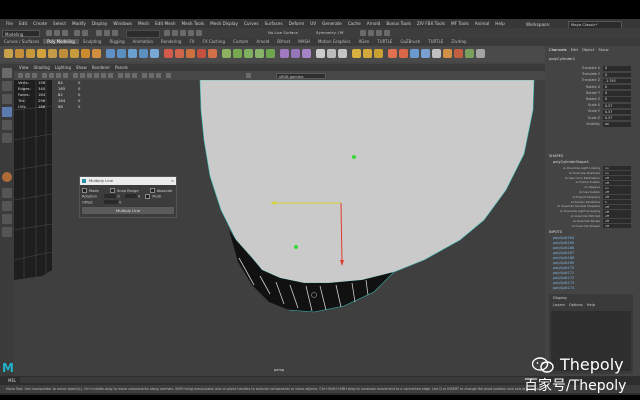 This screenshot has height=400, width=640. What do you see at coordinates (191, 41) in the screenshot?
I see `shelf-tab-fx: FX` at bounding box center [191, 41].